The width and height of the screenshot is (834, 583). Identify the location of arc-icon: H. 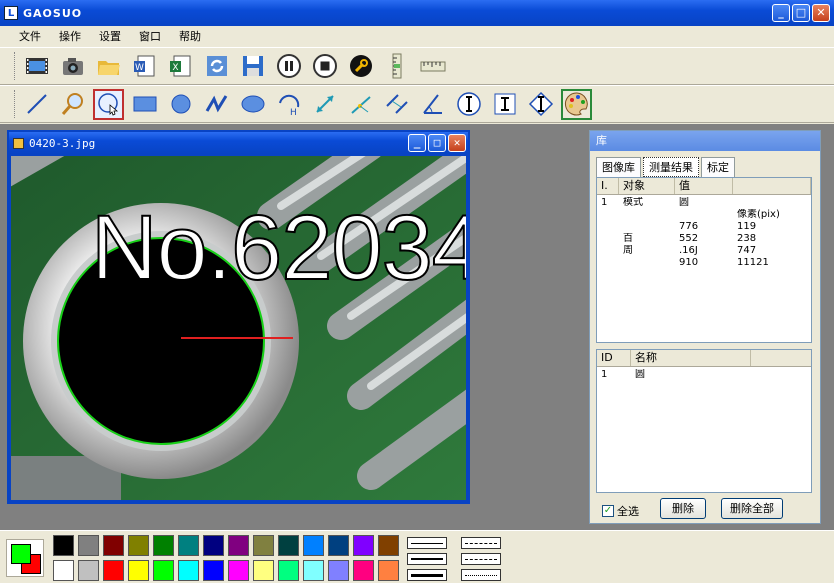
(288, 104).